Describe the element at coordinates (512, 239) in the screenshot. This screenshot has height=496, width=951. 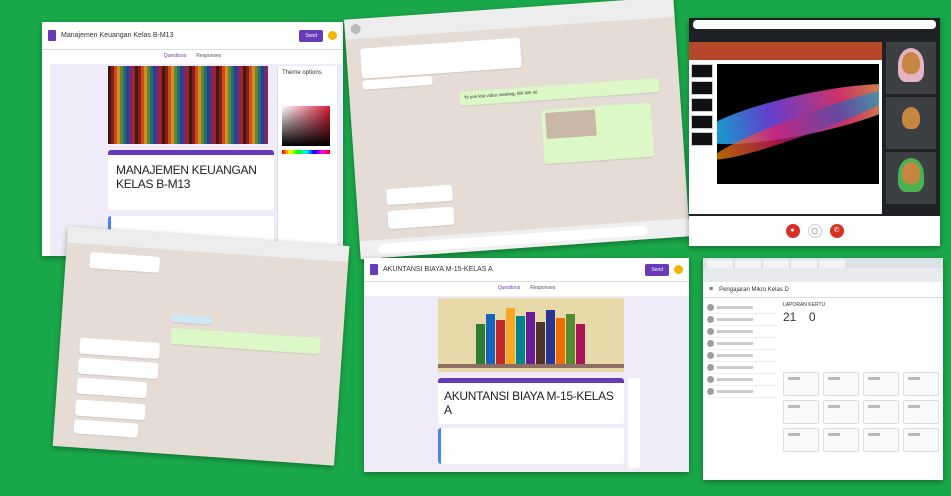
I see `message-input` at that location.